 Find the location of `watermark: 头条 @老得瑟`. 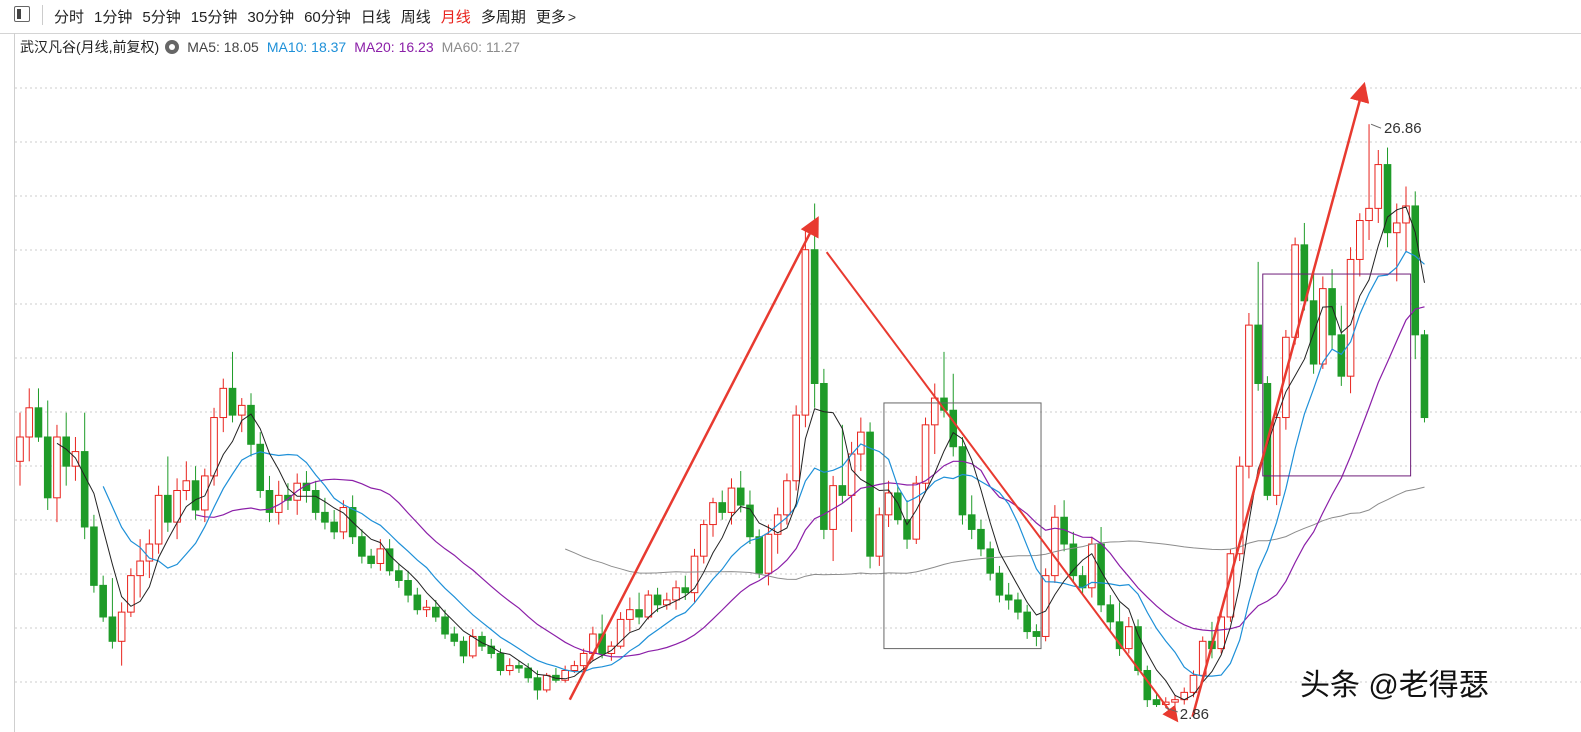

watermark: 头条 @老得瑟 is located at coordinates (1394, 685).